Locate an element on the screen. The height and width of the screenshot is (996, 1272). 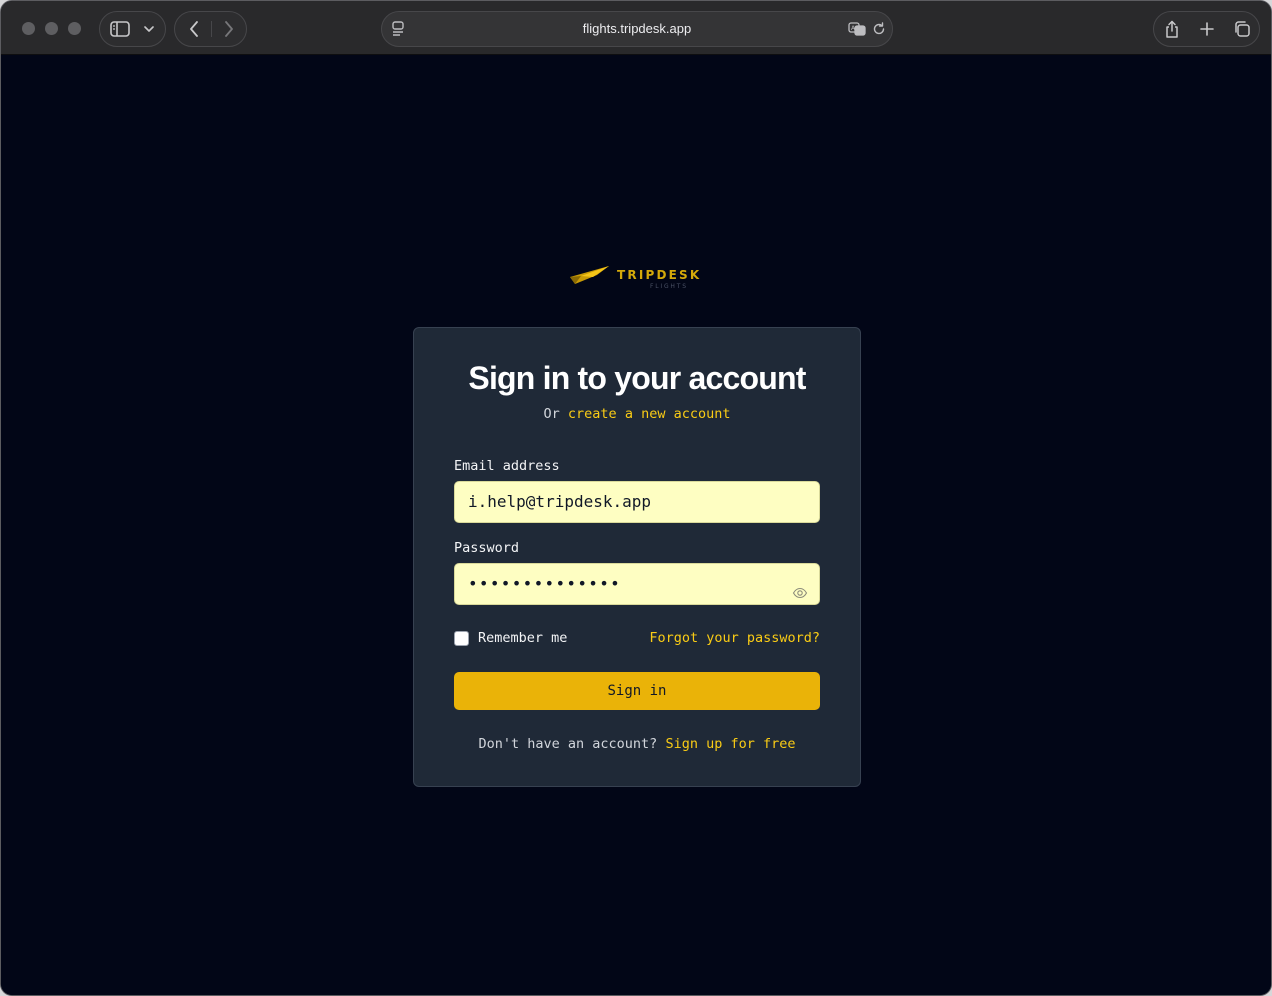
sidebar-icon is located at coordinates (120, 29).